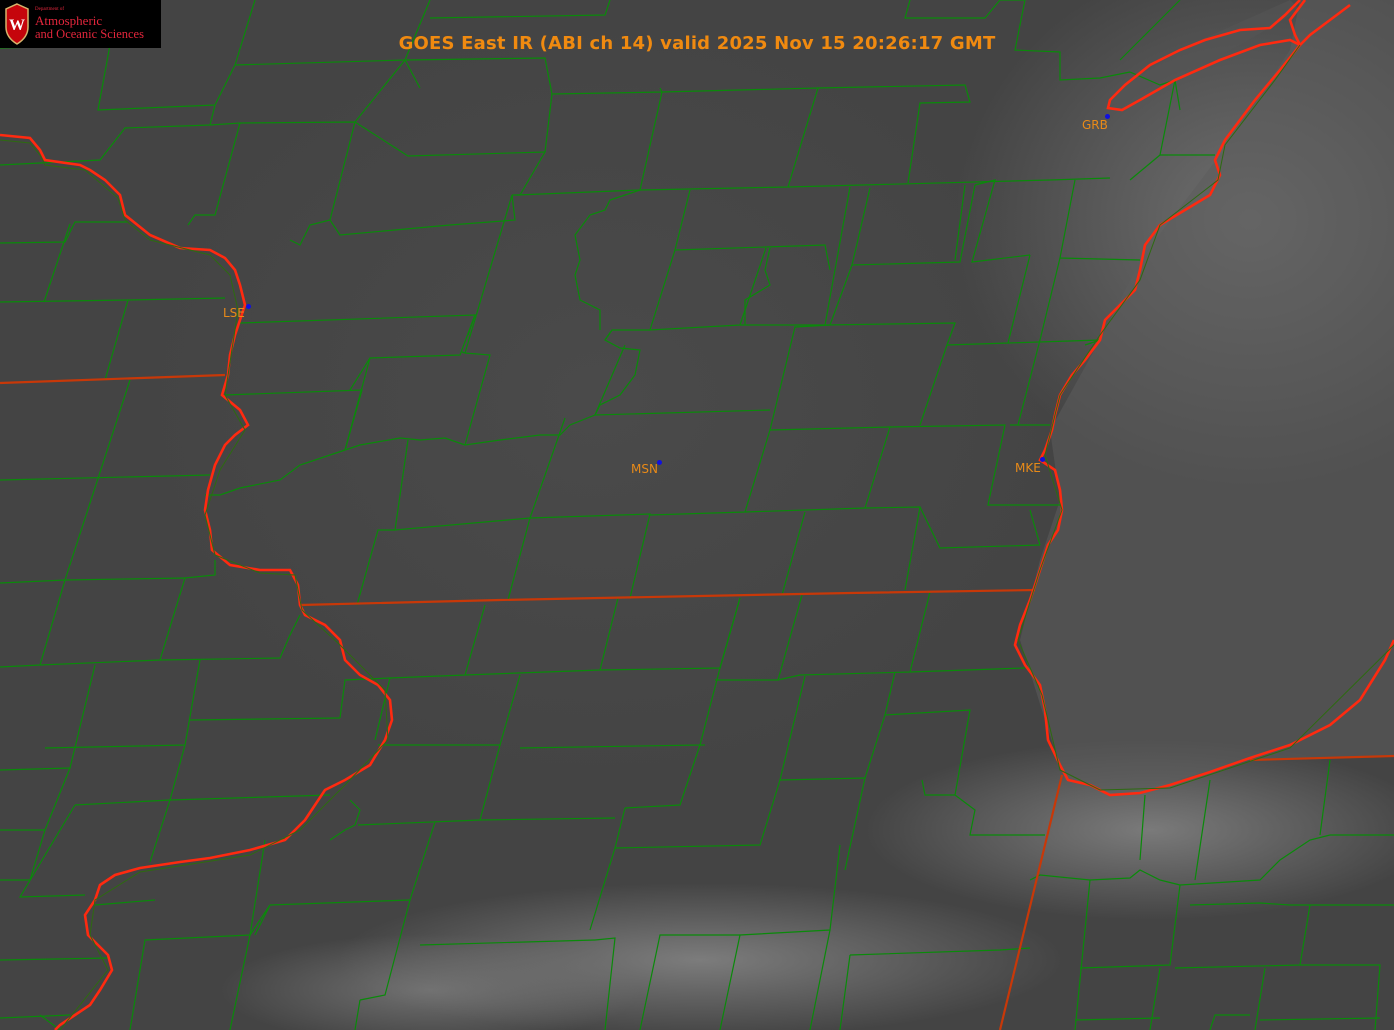 The height and width of the screenshot is (1030, 1394). What do you see at coordinates (644, 469) in the screenshot?
I see `station-label-msn: MSN` at bounding box center [644, 469].